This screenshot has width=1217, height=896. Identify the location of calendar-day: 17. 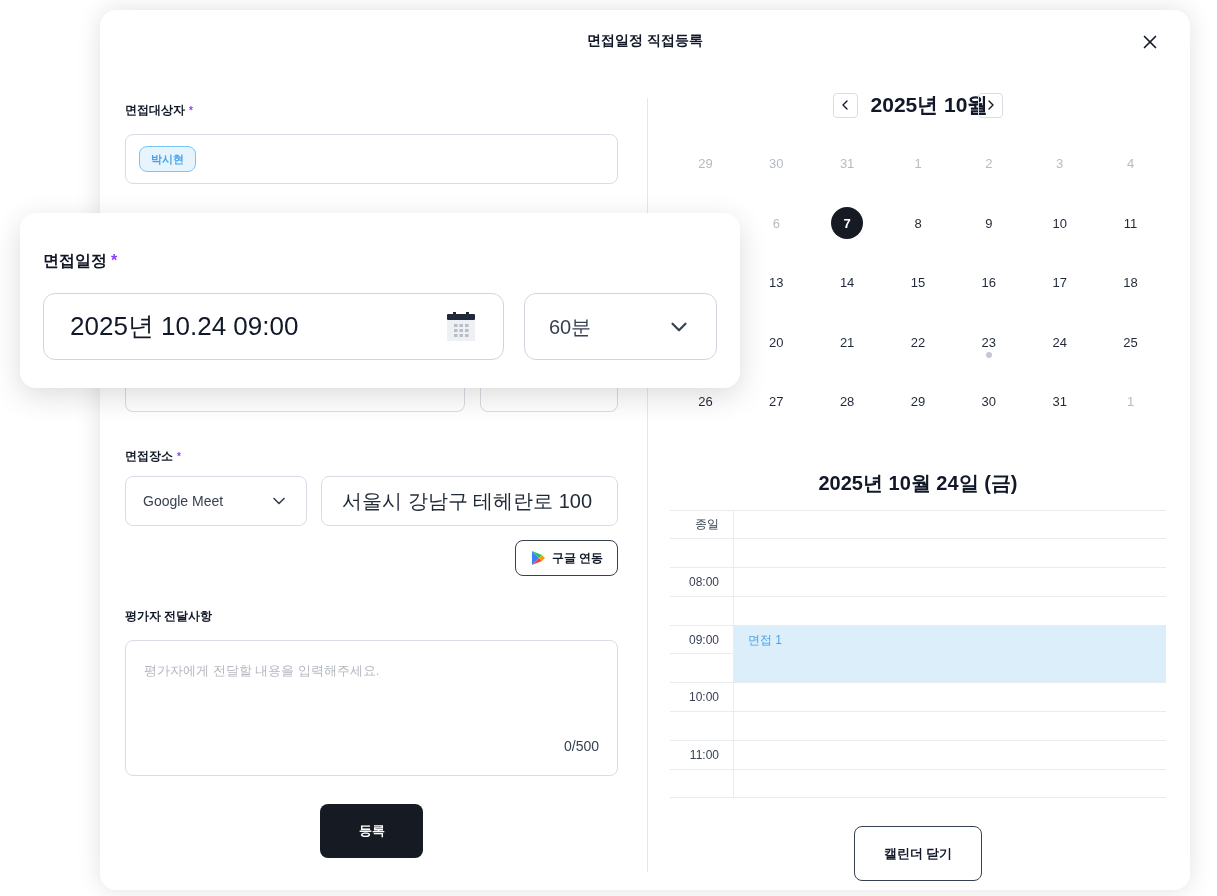
(1059, 283).